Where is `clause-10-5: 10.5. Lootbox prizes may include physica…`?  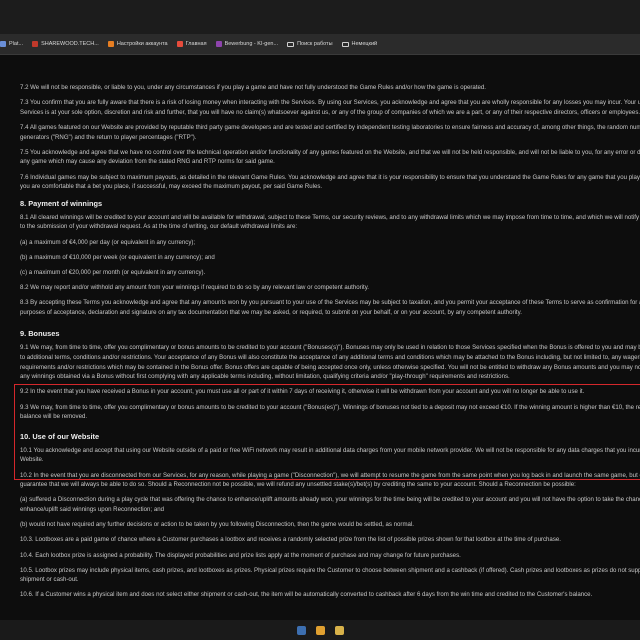 clause-10-5: 10.5. Lootbox prizes may include physica… is located at coordinates (330, 575).